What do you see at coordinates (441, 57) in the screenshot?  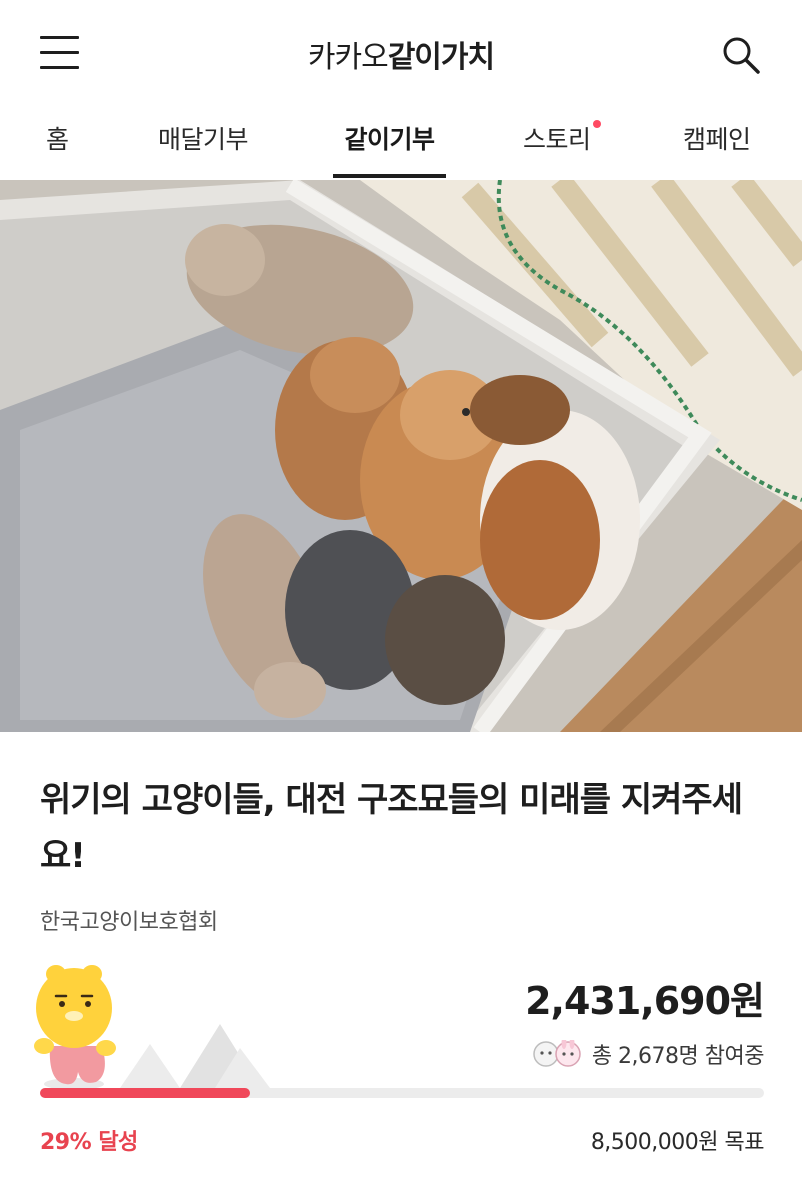 I see `logo-bold-text: 같이가치` at bounding box center [441, 57].